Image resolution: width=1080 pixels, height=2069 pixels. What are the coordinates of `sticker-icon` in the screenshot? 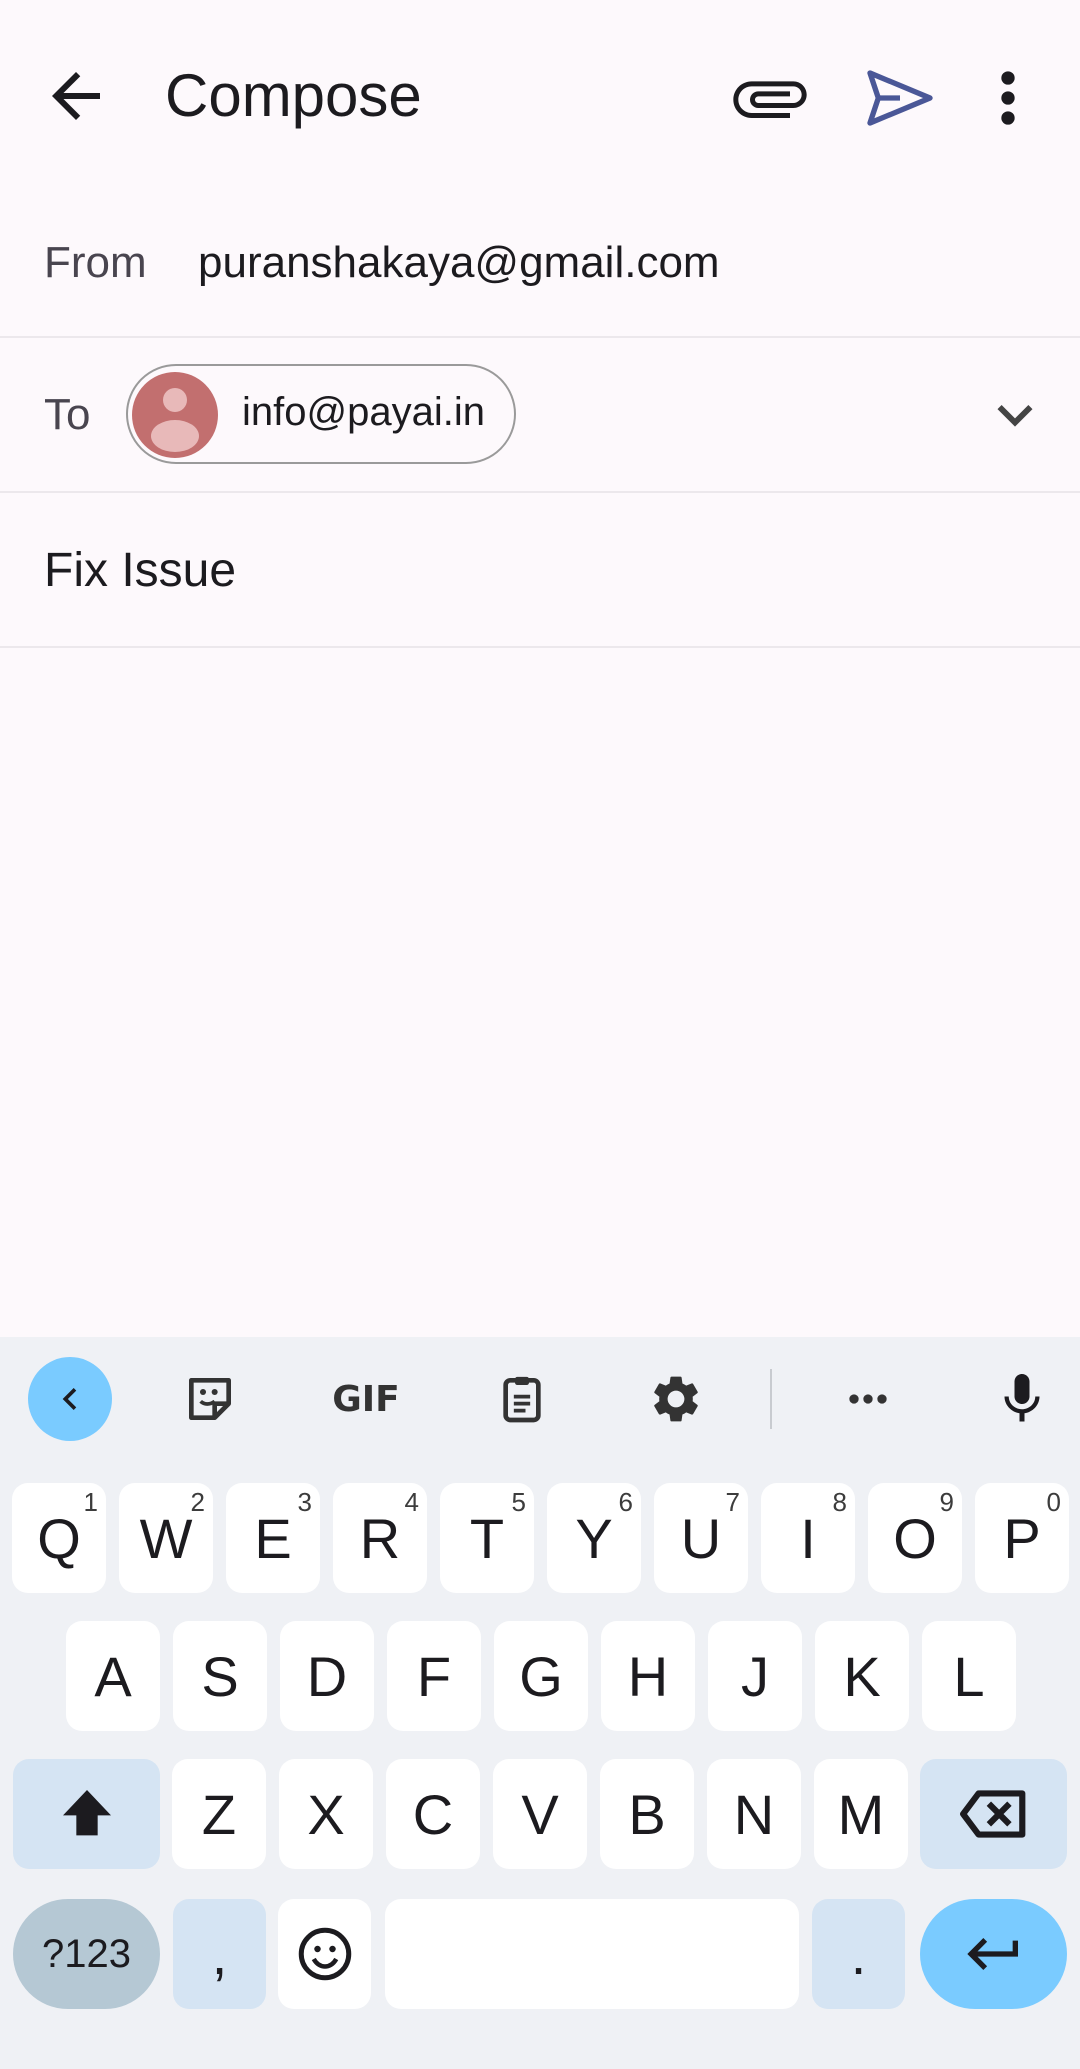 It's located at (210, 1399).